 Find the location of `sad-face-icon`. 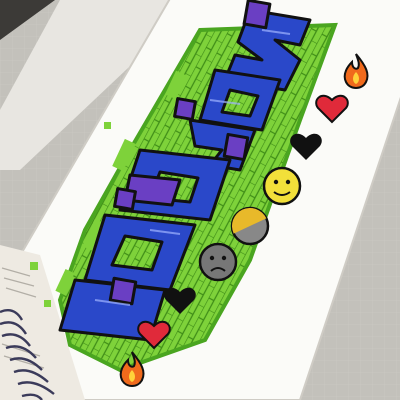

sad-face-icon is located at coordinates (218, 262).